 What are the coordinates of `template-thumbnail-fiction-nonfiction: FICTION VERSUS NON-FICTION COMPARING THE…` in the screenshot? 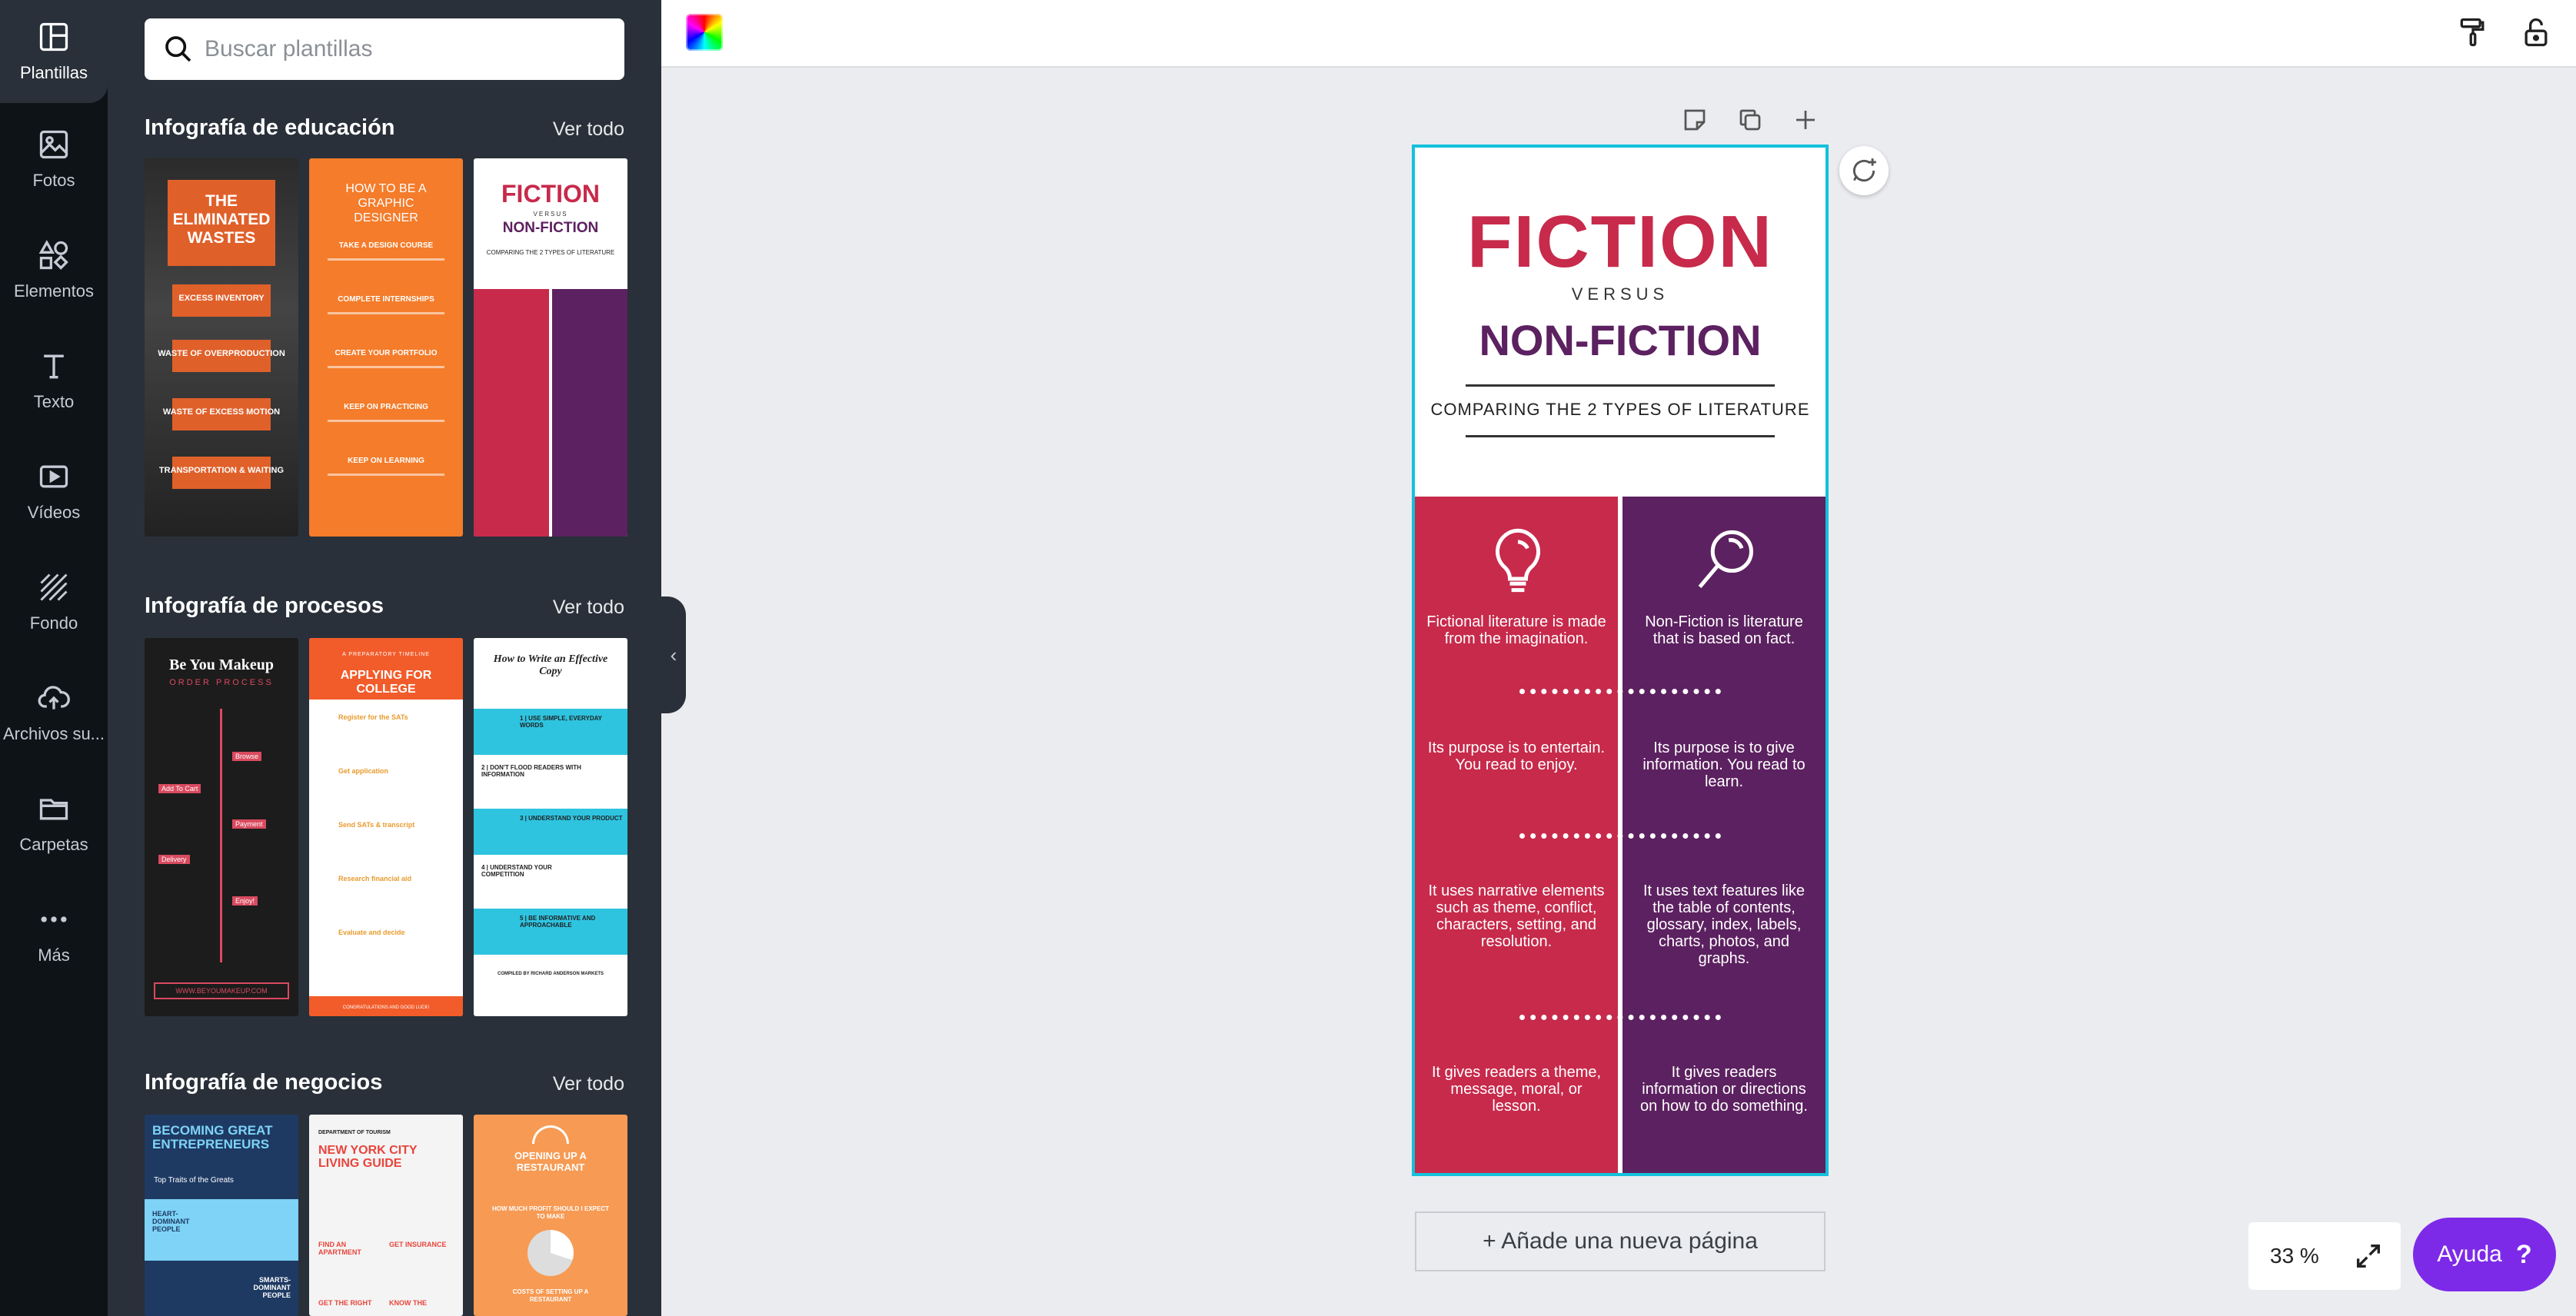 It's located at (551, 347).